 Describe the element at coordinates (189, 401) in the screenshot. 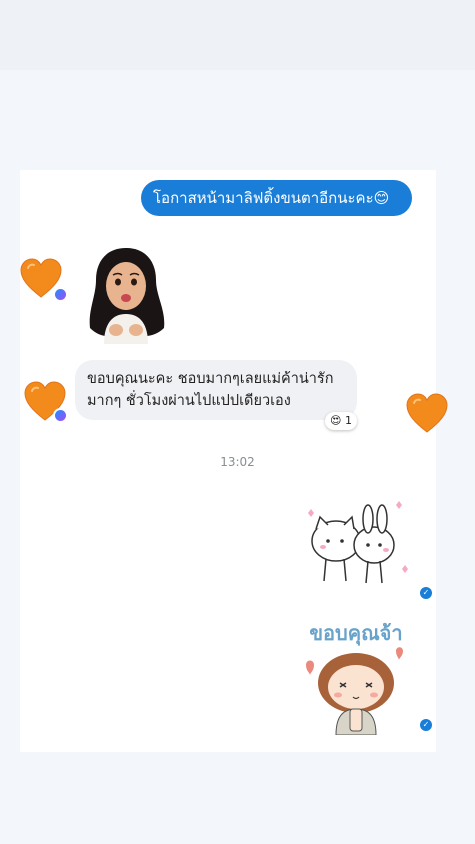

I see `incoming-message-line: มากๆ ชั่วโมงผ่านไปแปปเดียวเอง` at that location.